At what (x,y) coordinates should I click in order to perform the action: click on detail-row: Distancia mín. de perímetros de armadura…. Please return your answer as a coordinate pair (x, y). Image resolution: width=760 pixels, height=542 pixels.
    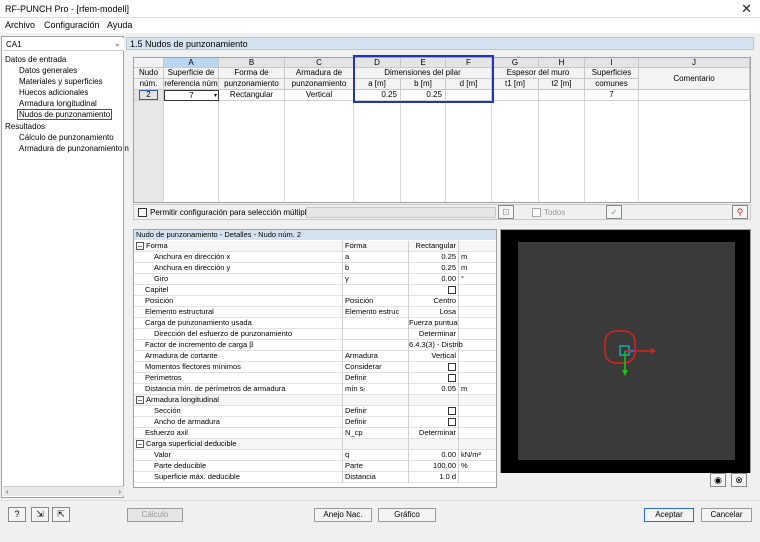
    Looking at the image, I should click on (315, 389).